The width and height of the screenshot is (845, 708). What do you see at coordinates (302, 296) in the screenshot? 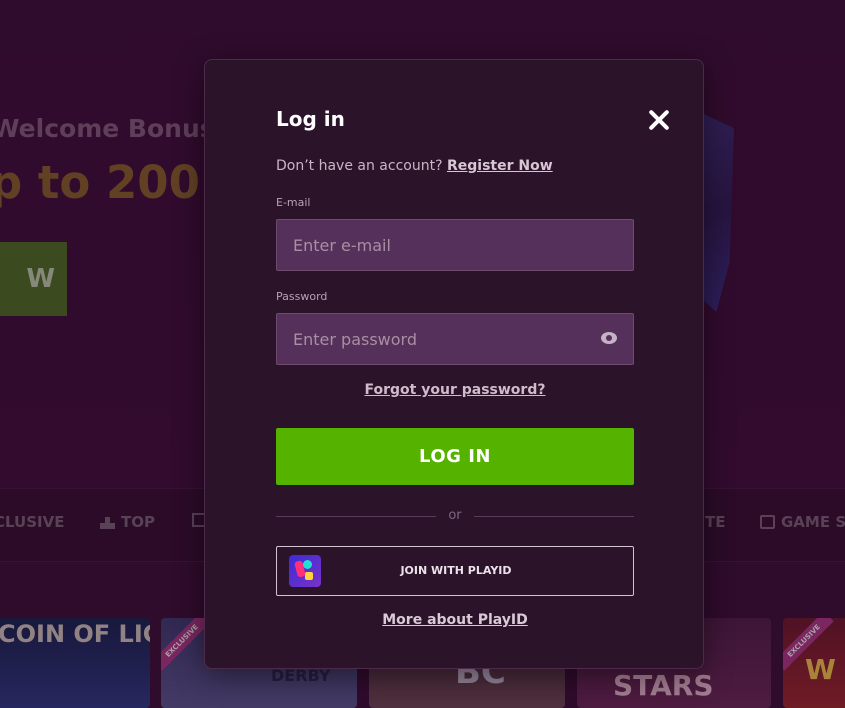
I see `password-label: Password` at bounding box center [302, 296].